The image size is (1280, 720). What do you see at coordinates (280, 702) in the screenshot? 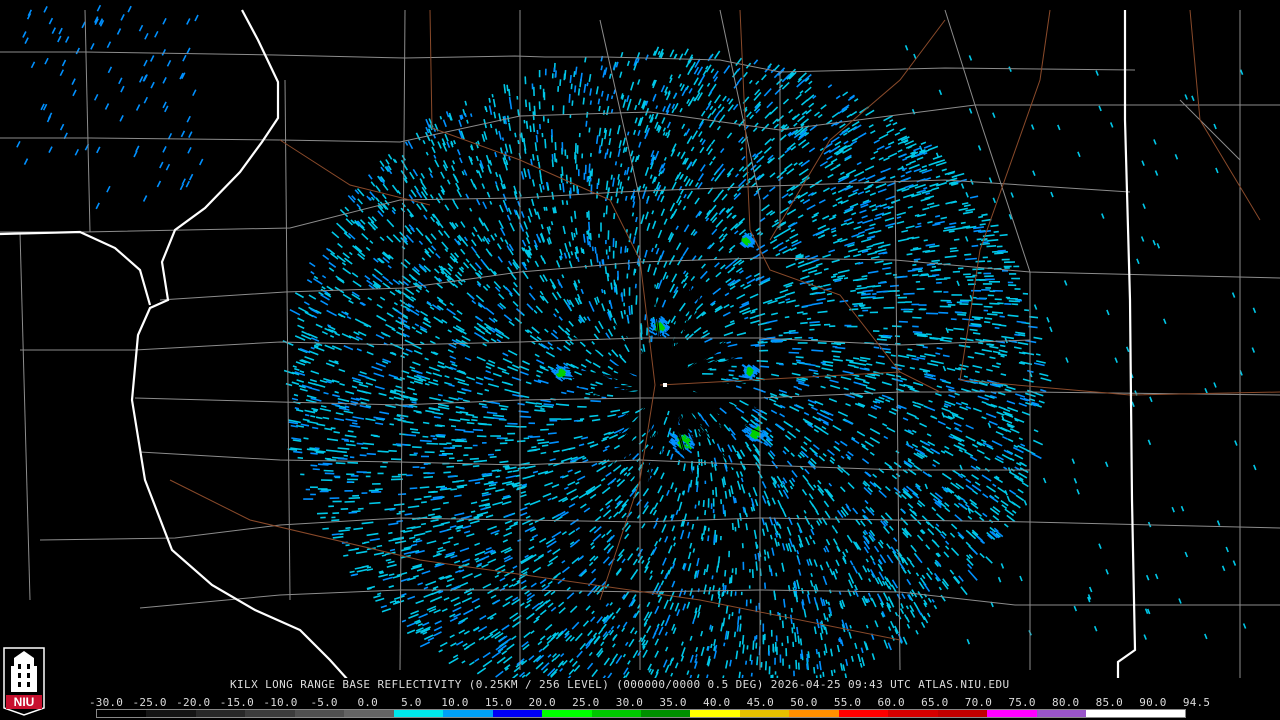
I see `scale-label: -10.0` at bounding box center [280, 702].